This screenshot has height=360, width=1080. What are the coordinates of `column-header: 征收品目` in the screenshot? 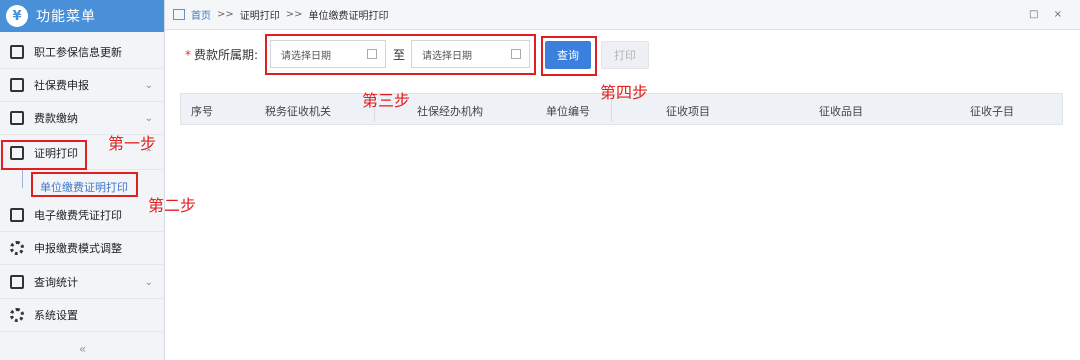 It's located at (841, 111).